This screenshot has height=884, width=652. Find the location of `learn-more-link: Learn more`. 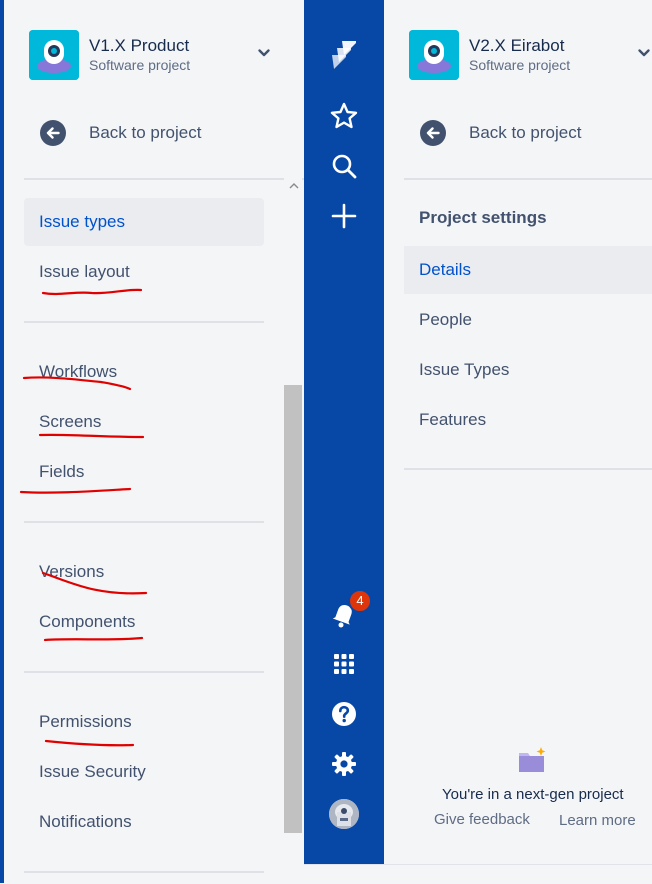

learn-more-link: Learn more is located at coordinates (597, 820).